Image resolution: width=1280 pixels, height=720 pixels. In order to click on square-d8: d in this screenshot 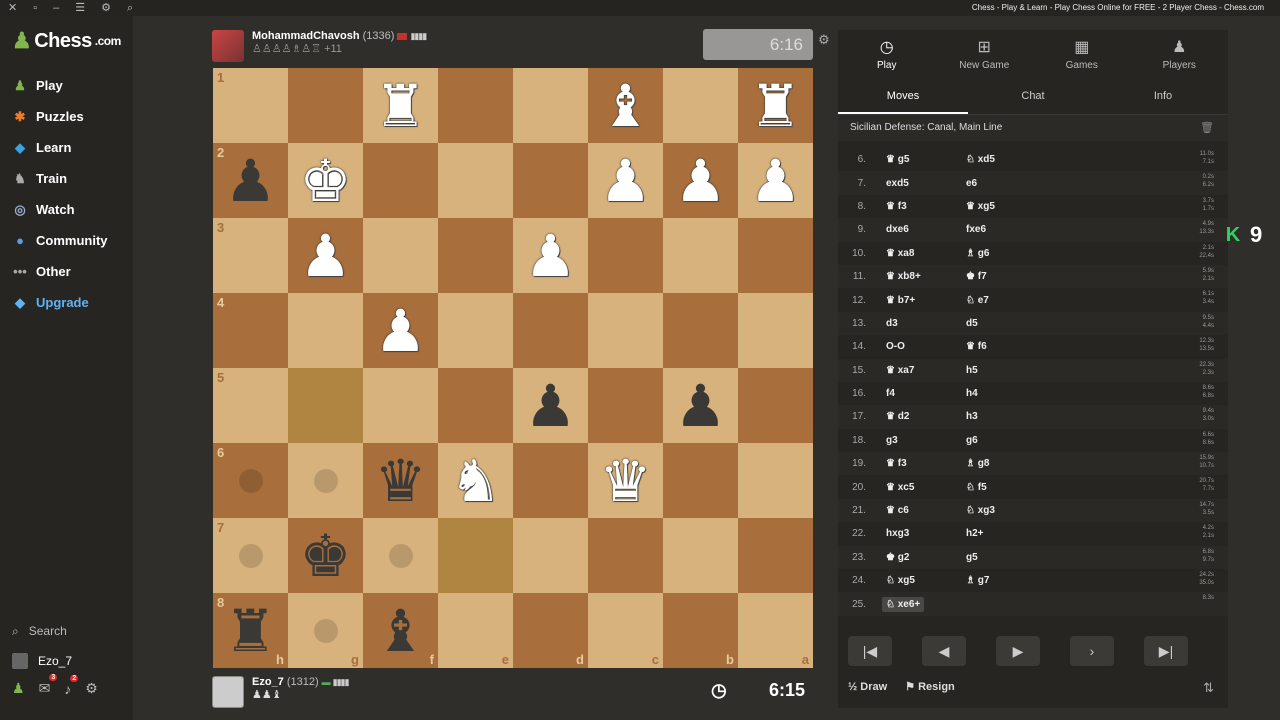, I will do `click(550, 630)`.